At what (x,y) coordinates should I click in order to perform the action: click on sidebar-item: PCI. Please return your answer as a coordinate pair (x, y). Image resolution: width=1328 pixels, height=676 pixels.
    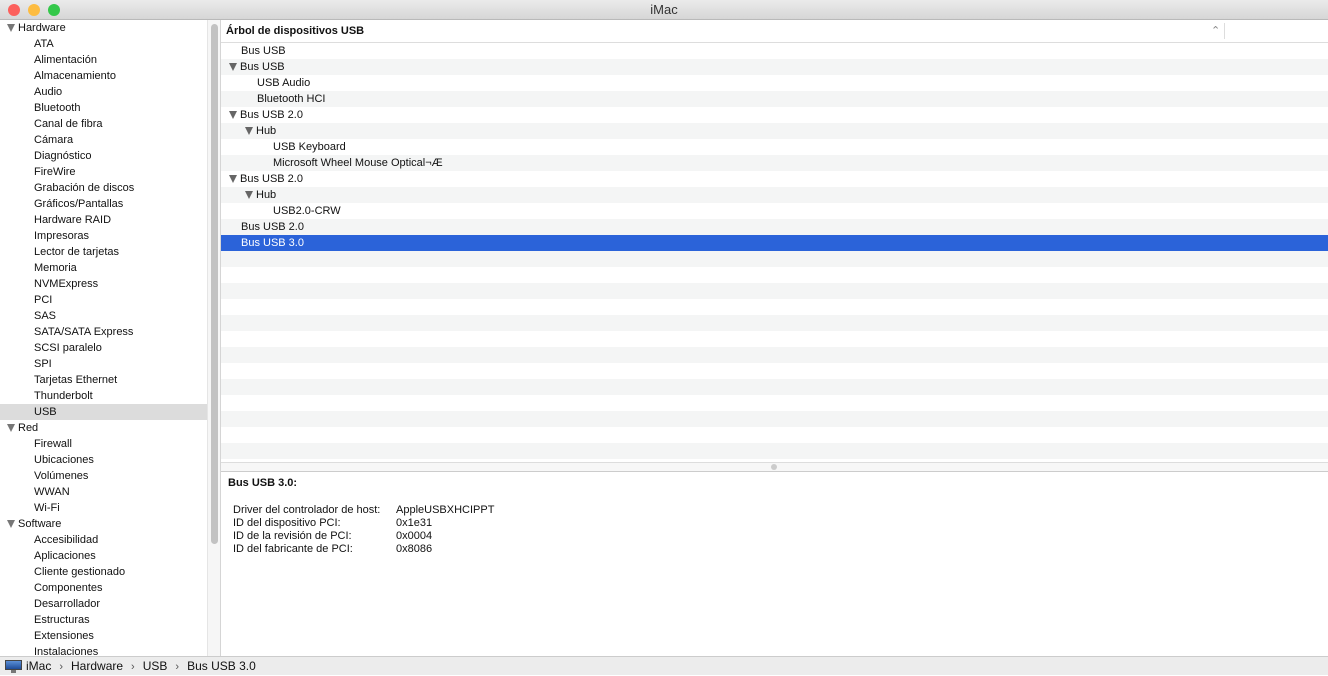
    Looking at the image, I should click on (103, 300).